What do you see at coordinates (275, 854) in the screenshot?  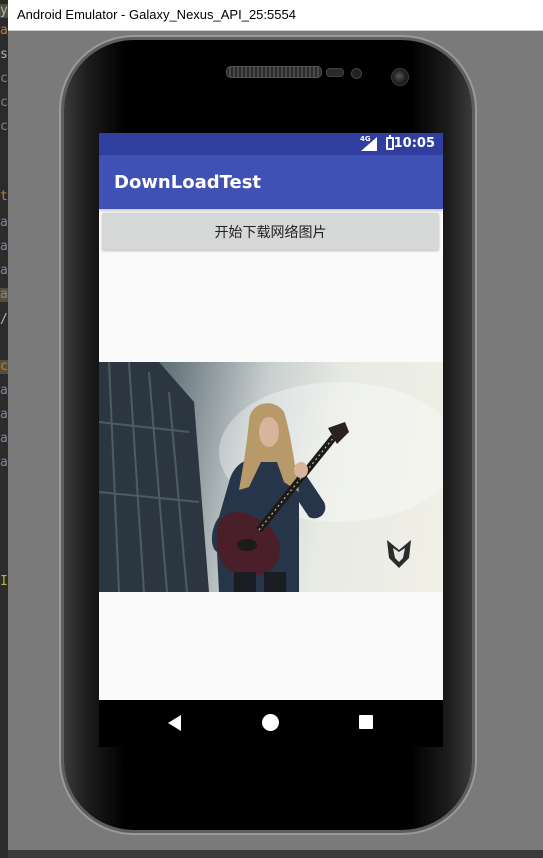 I see `window-bottom-edge` at bounding box center [275, 854].